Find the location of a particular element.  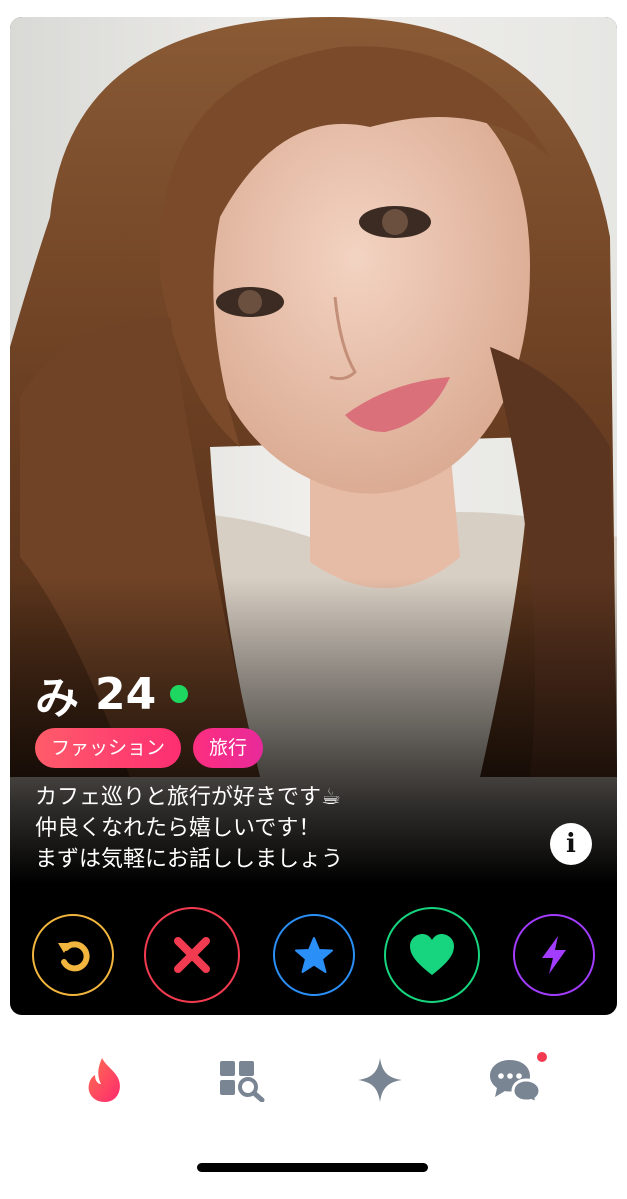

bio-line: カフェ巡りと旅行が好きです☕ is located at coordinates (188, 797).